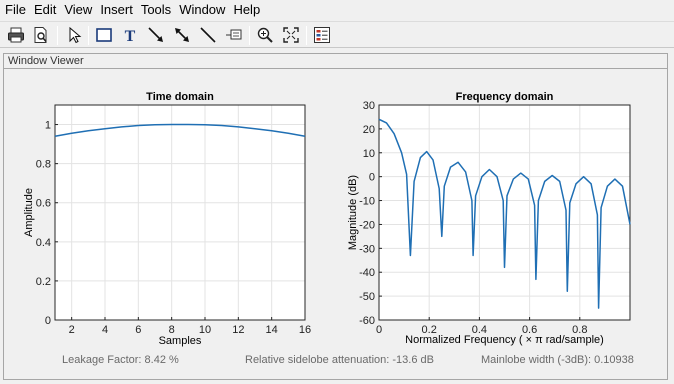  What do you see at coordinates (138, 330) in the screenshot?
I see `time-x-tick-label: 6` at bounding box center [138, 330].